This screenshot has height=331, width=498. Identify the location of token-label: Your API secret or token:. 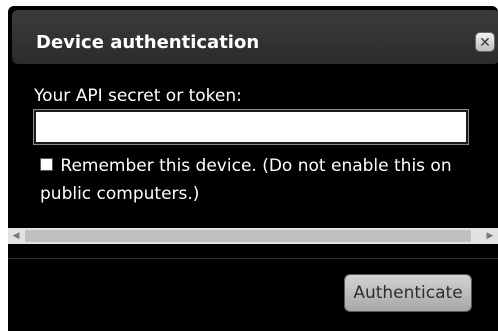
(138, 96).